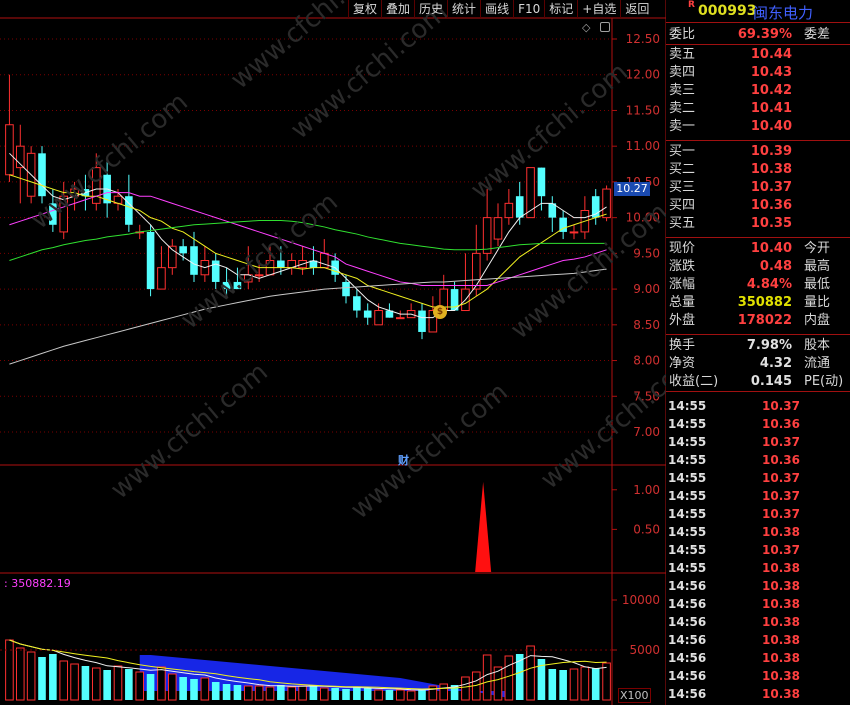  Describe the element at coordinates (636, 9) in the screenshot. I see `toolbar-btn-8: 返回` at that location.